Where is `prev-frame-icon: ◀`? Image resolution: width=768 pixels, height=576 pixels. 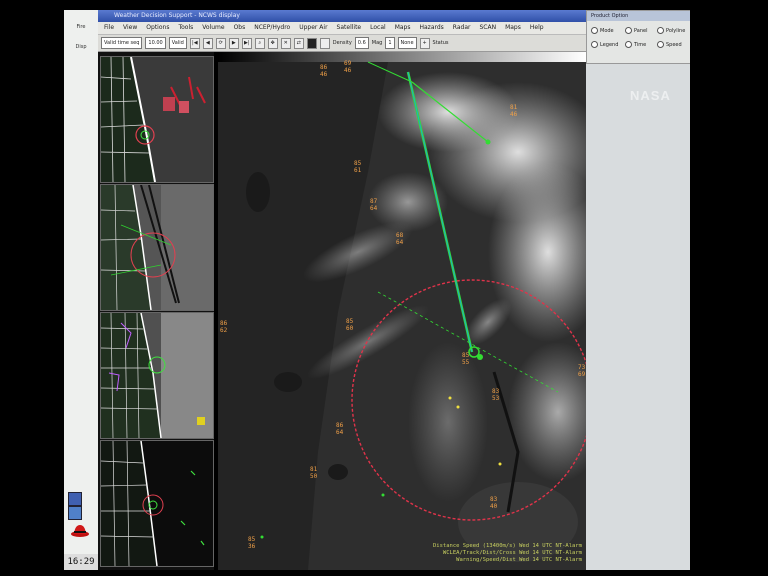
prev-frame-icon: ◀ is located at coordinates (207, 43).